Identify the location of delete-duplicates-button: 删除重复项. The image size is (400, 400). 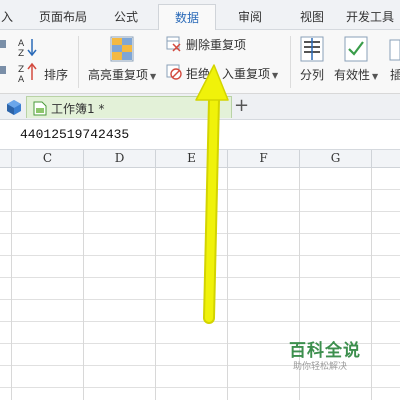
(211, 45).